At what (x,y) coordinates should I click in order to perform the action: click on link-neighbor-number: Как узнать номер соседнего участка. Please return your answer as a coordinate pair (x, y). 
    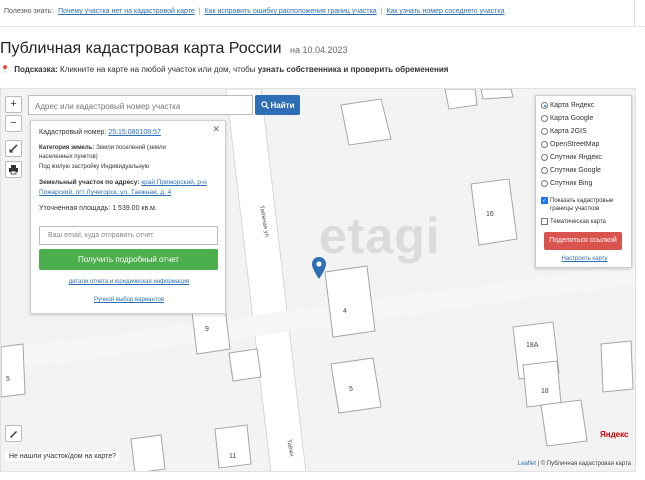
    Looking at the image, I should click on (445, 11).